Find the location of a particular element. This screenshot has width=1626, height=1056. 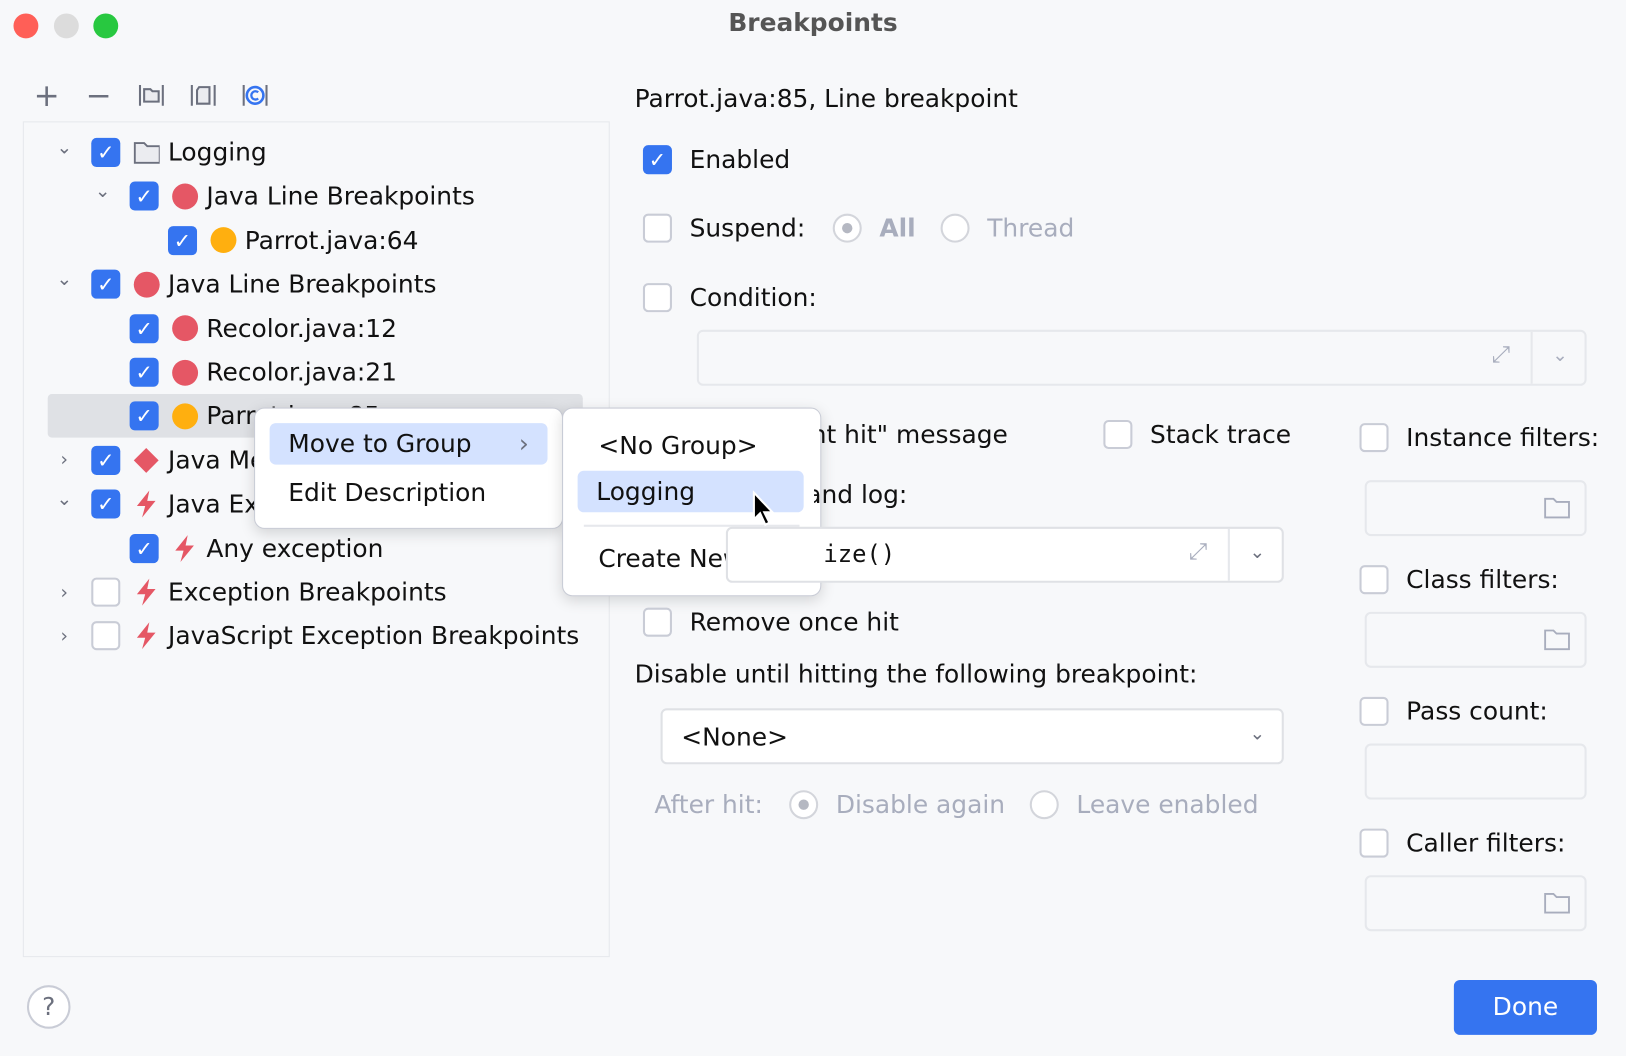

menu-item-edit-description: Edit Description is located at coordinates (409, 492).